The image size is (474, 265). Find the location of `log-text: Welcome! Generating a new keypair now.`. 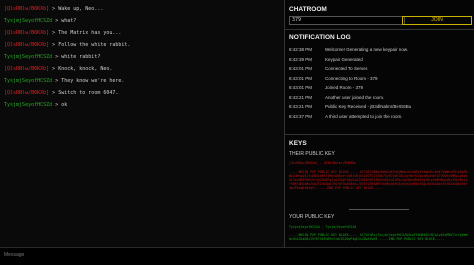

log-text: Welcome! Generating a new keypair now. is located at coordinates (366, 49).